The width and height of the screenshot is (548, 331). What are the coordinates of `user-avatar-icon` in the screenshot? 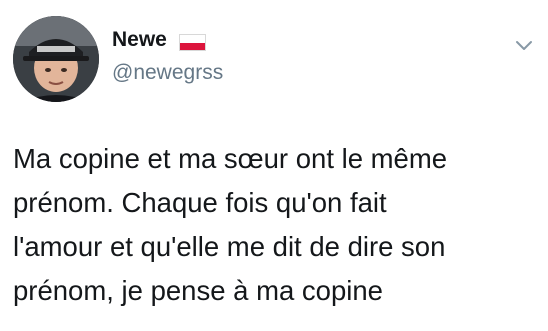 It's located at (56, 59).